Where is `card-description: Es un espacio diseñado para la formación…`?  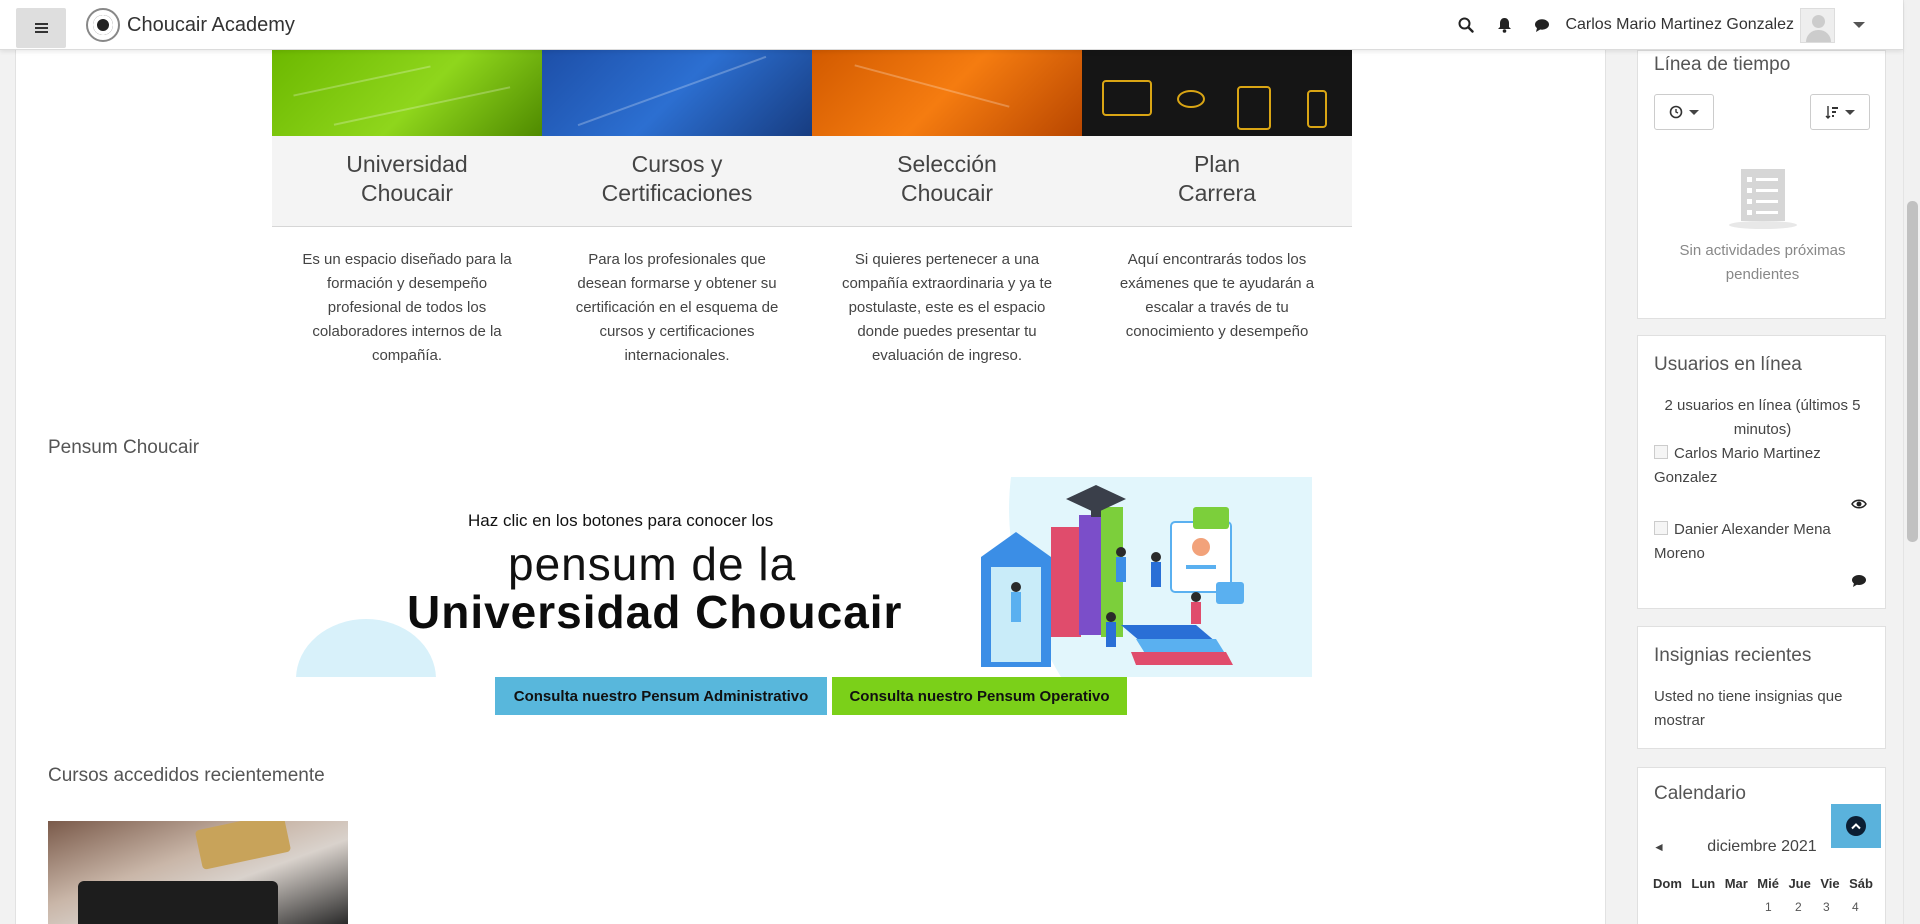 card-description: Es un espacio diseñado para la formación… is located at coordinates (407, 307).